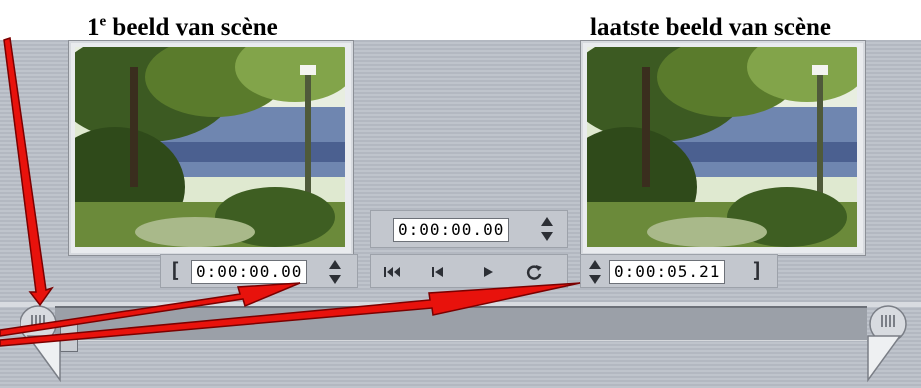 The image size is (921, 388). What do you see at coordinates (438, 272) in the screenshot?
I see `step-back-icon` at bounding box center [438, 272].